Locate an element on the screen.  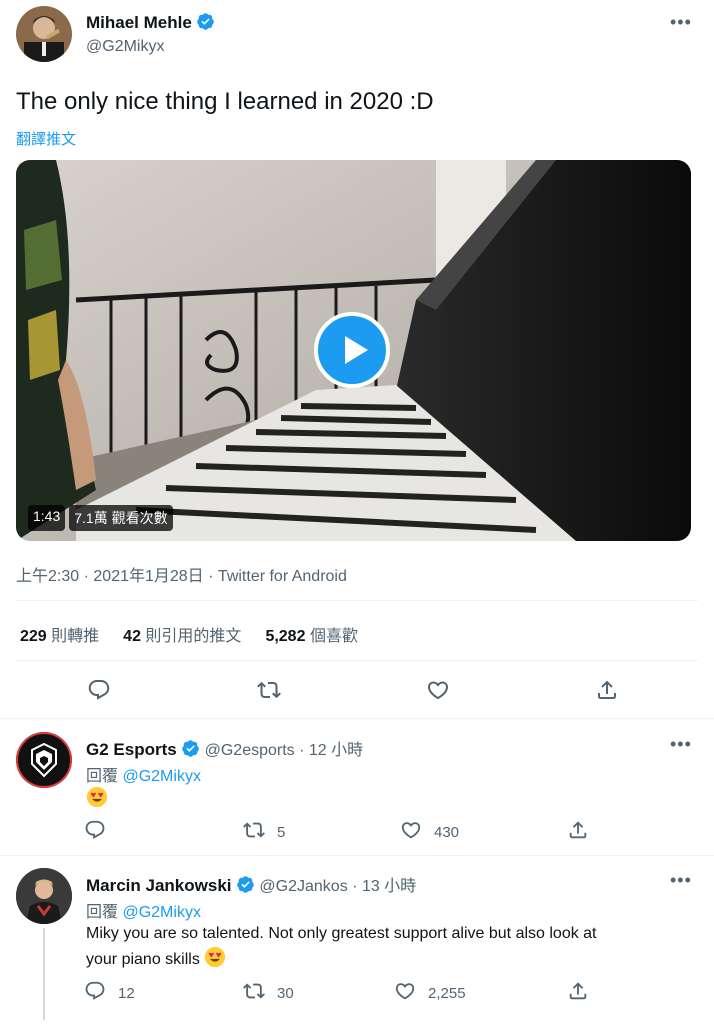
reply-time: 12 小時 is located at coordinates (336, 750).